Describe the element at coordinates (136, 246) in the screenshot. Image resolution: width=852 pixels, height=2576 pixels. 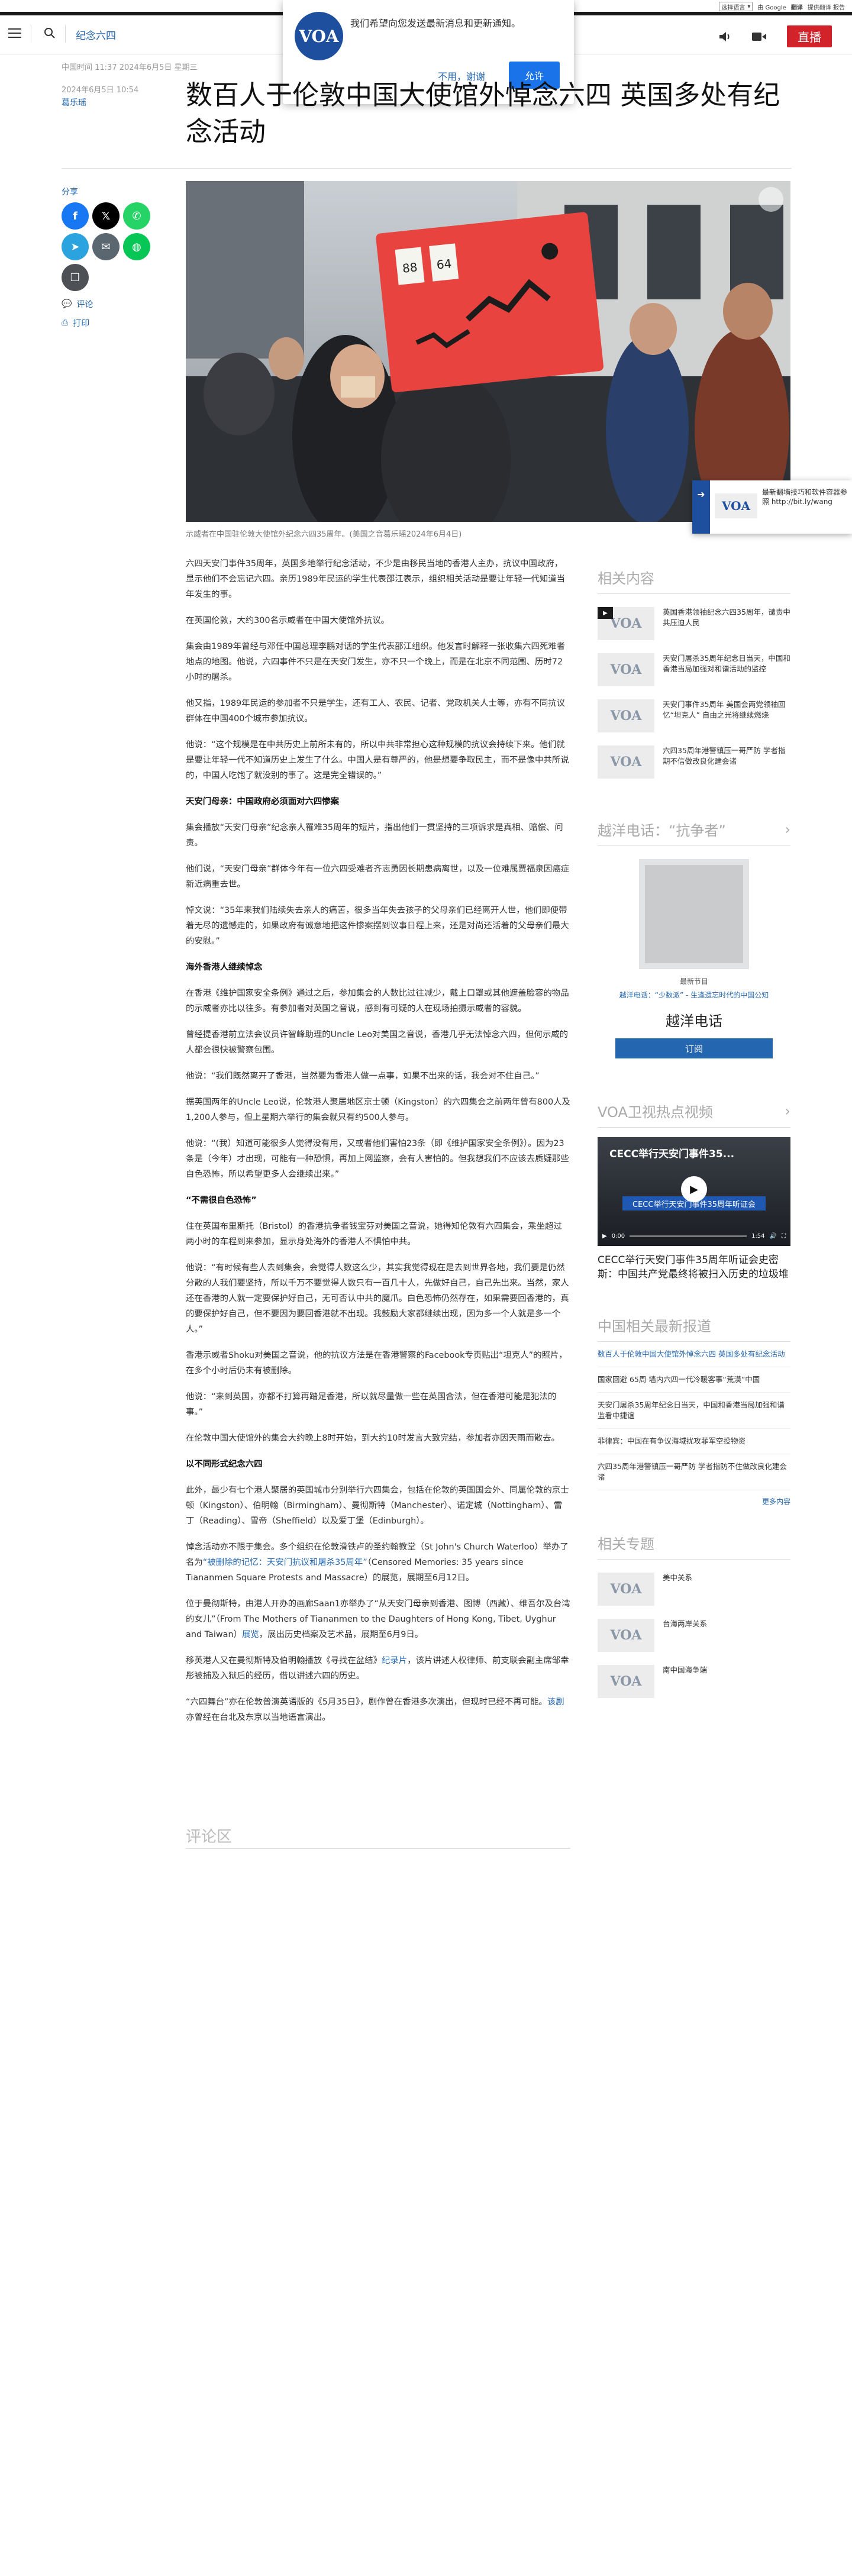
I see `line-icon: ◍` at that location.